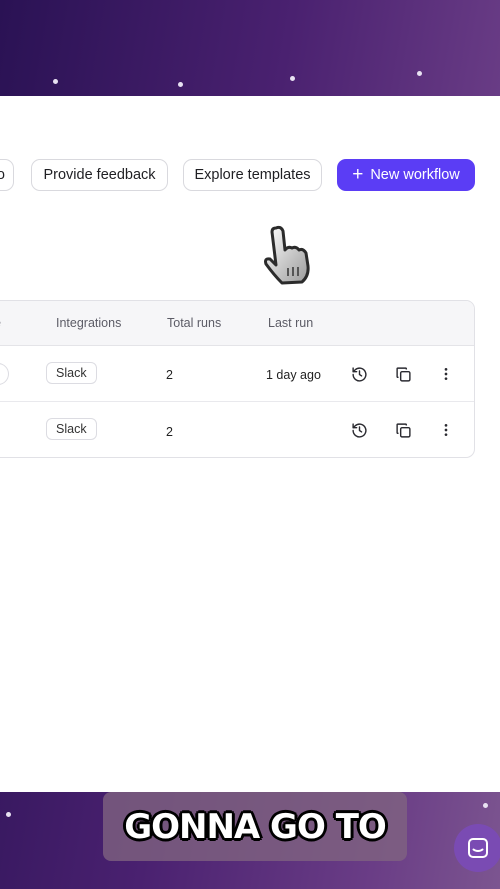 Image resolution: width=500 pixels, height=889 pixels. I want to click on last-run-value: 1 day ago, so click(293, 375).